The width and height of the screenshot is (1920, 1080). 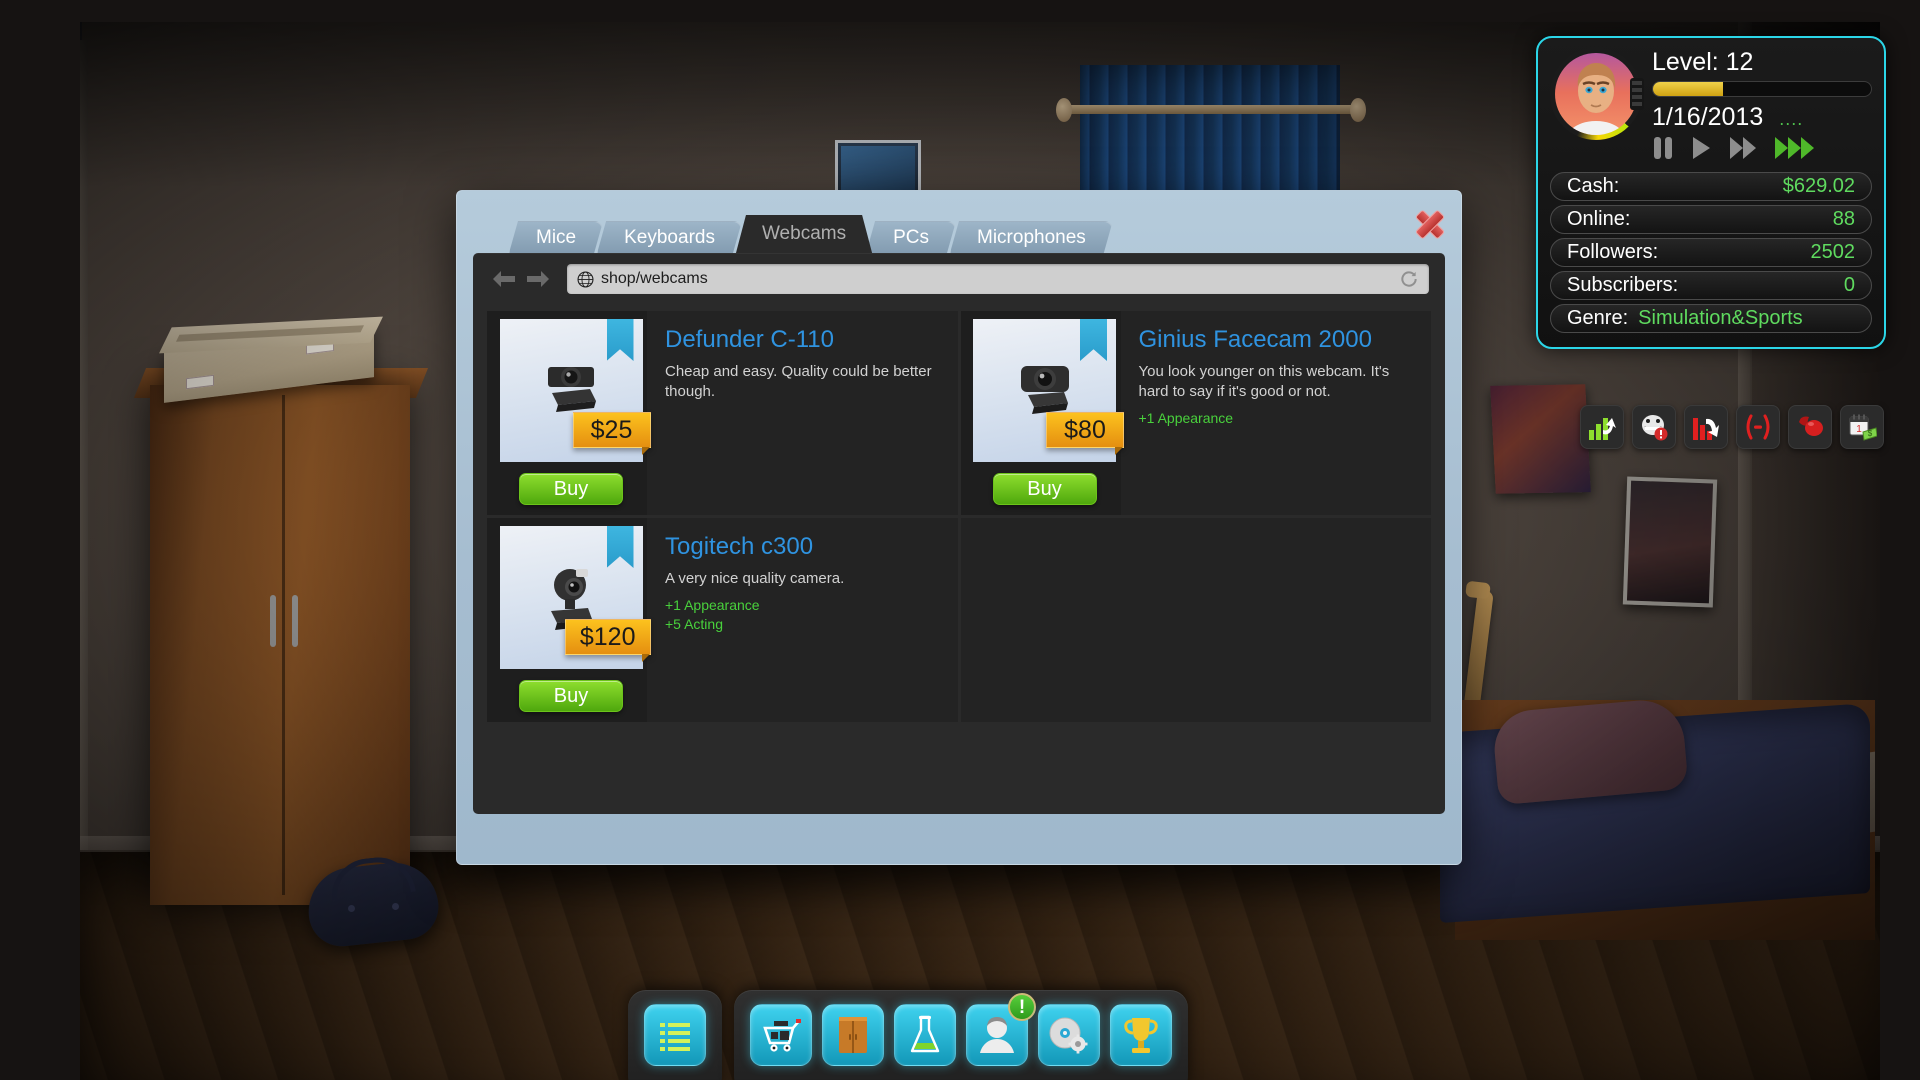 I want to click on negative-icon, so click(x=1758, y=427).